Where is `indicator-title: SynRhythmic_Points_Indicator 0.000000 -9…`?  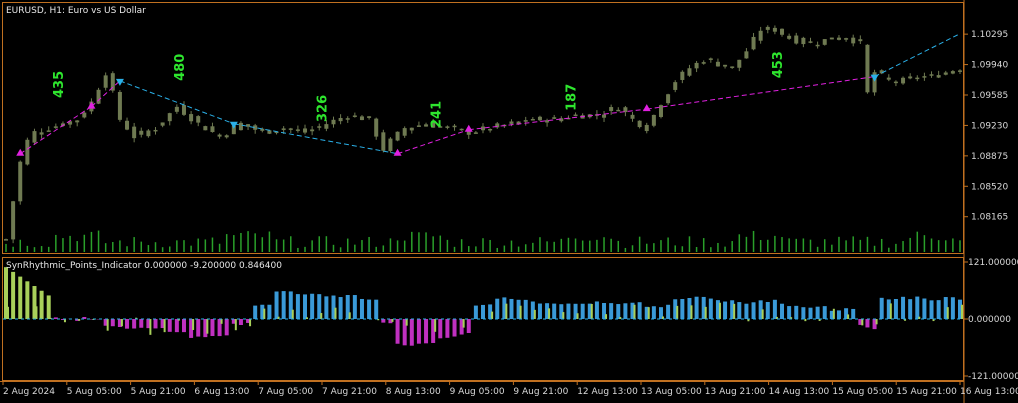
indicator-title: SynRhythmic_Points_Indicator 0.000000 -9… is located at coordinates (144, 266).